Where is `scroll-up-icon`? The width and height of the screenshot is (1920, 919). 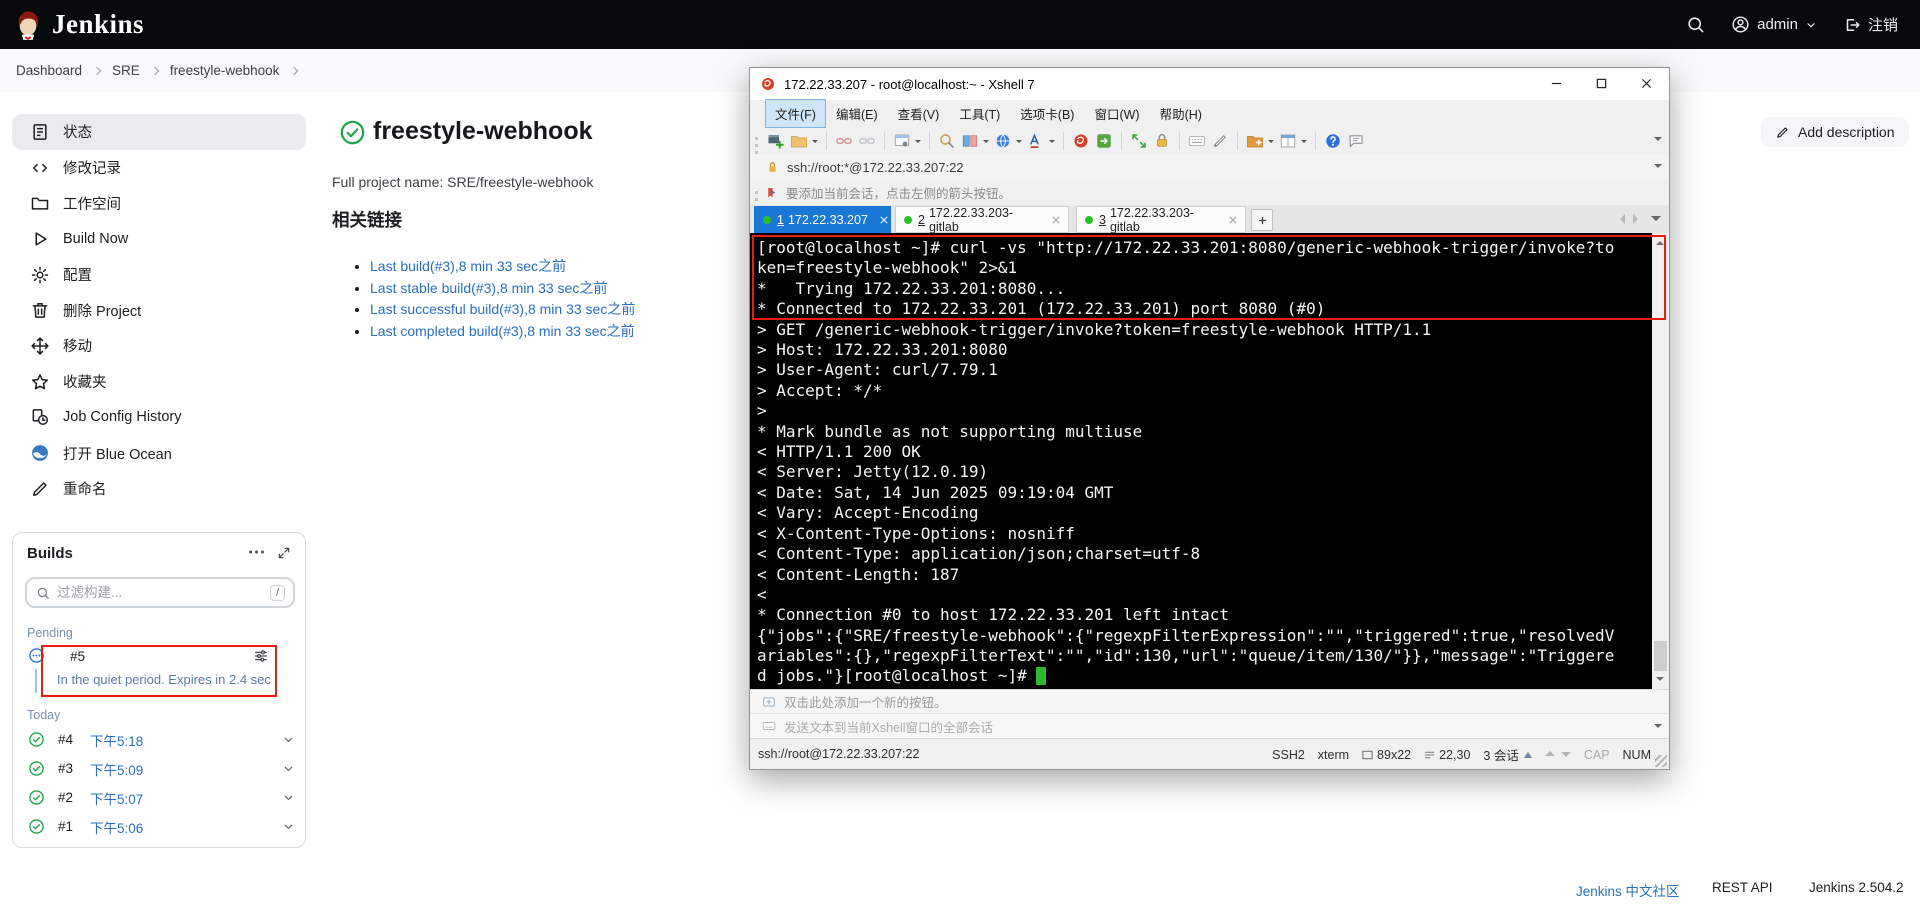 scroll-up-icon is located at coordinates (1660, 241).